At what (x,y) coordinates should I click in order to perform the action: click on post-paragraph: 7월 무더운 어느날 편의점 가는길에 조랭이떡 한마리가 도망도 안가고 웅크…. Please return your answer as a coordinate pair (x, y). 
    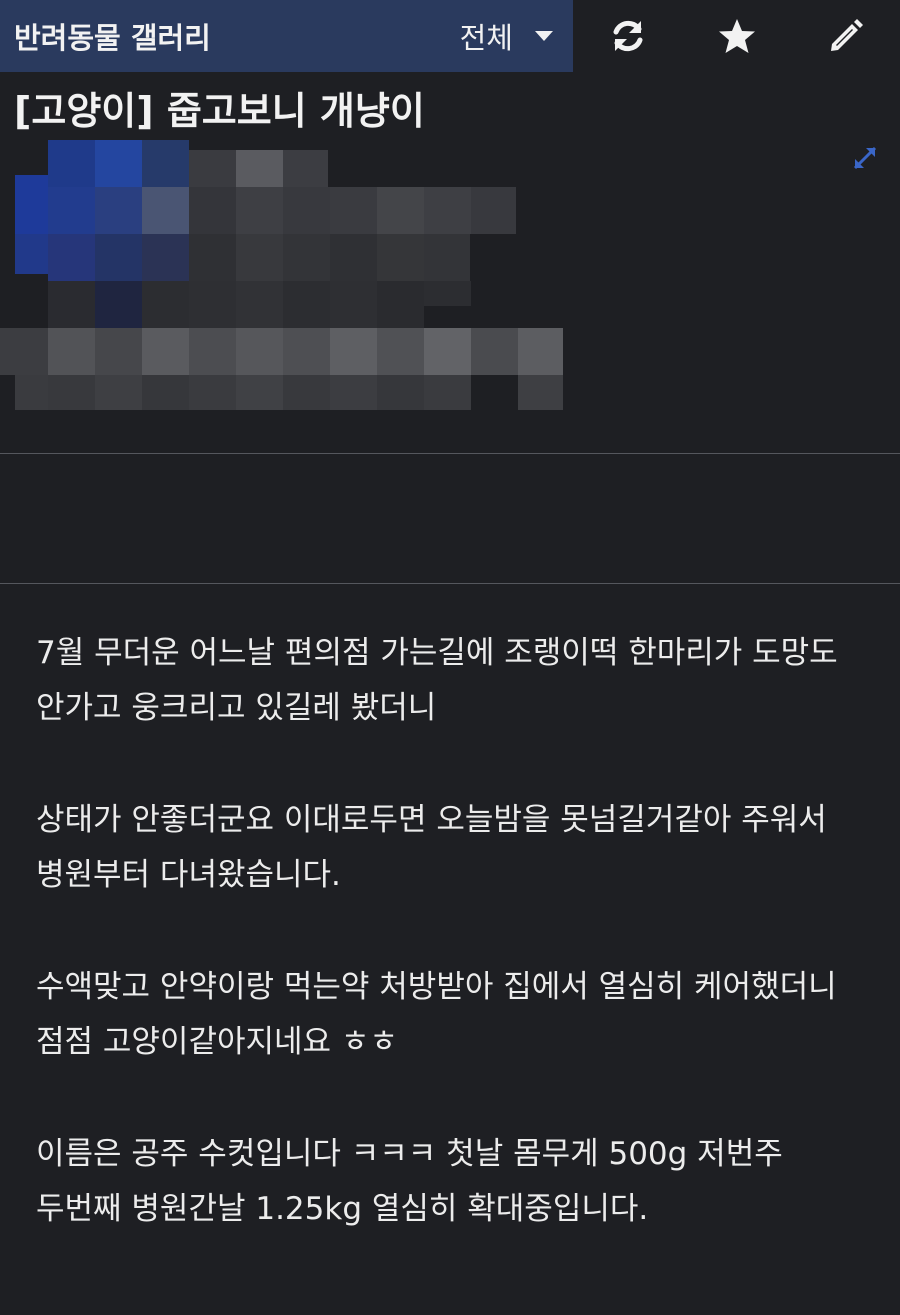
    Looking at the image, I should click on (437, 680).